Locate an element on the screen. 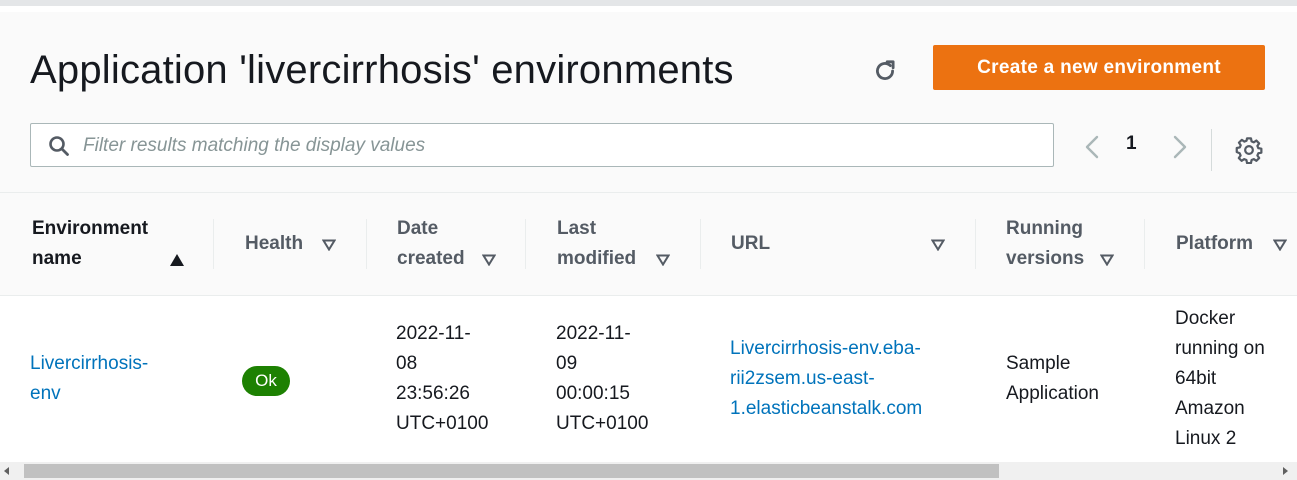 The image size is (1297, 480). environment-name-link: Livercirrhosis- env is located at coordinates (89, 379).